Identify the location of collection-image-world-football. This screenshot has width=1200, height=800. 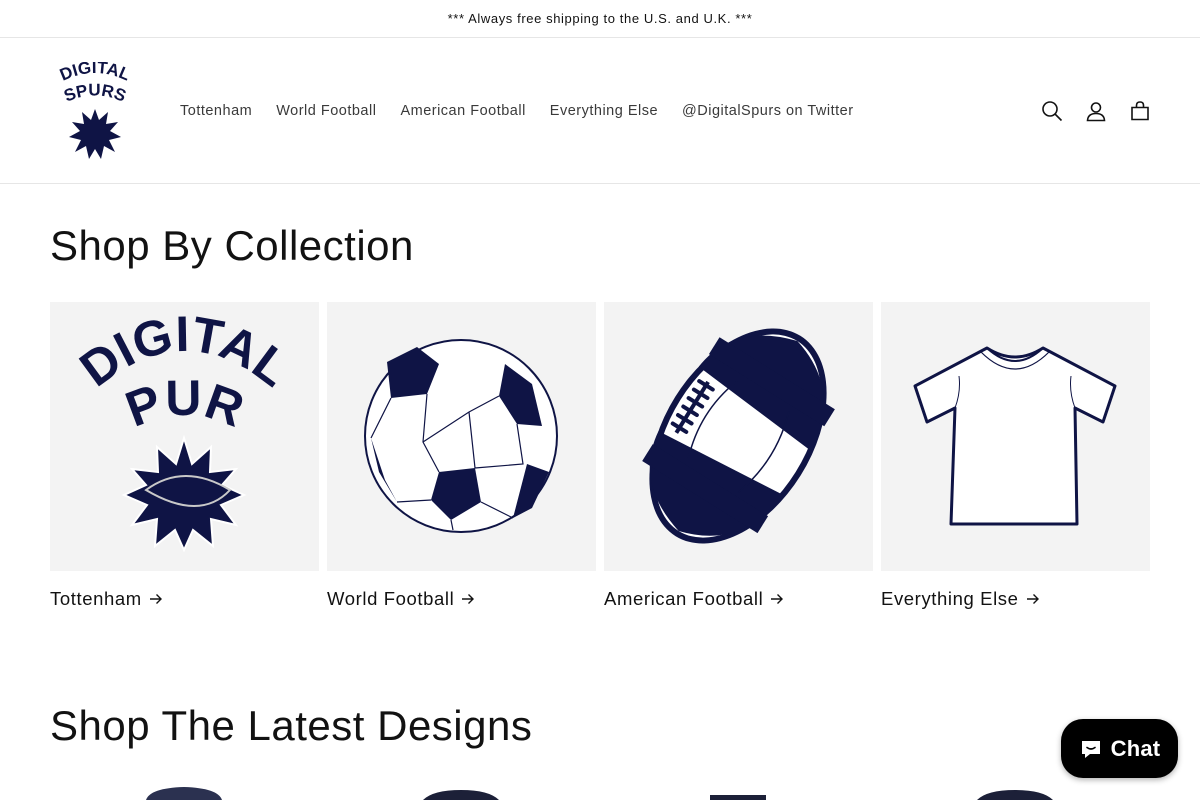
(461, 436).